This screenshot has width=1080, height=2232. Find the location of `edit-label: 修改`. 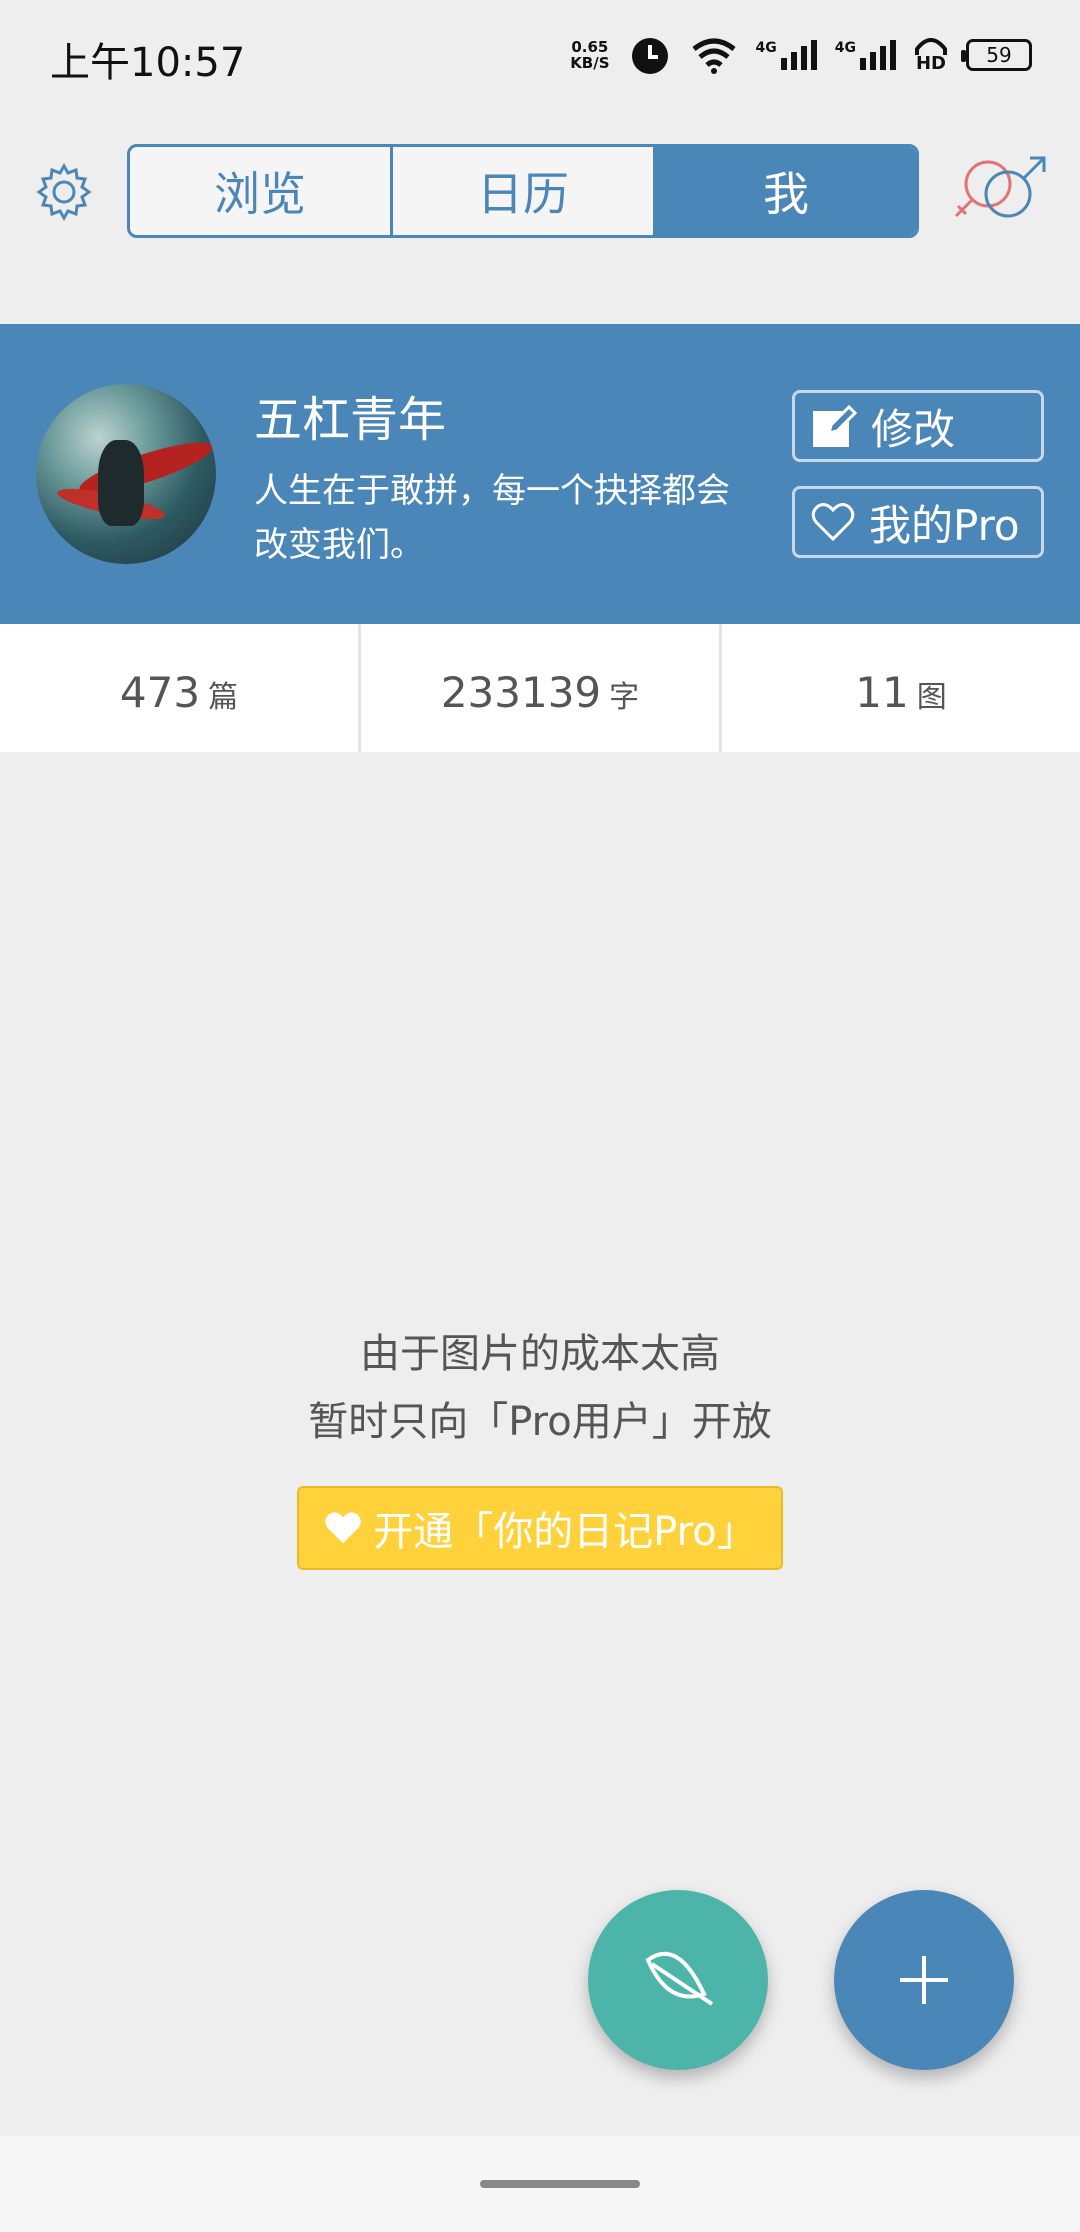

edit-label: 修改 is located at coordinates (913, 429).